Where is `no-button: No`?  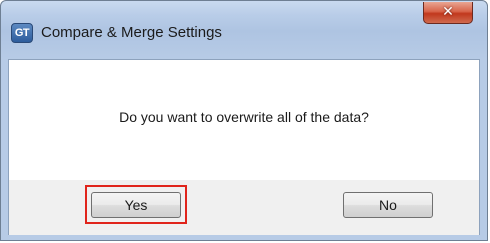 no-button: No is located at coordinates (388, 205).